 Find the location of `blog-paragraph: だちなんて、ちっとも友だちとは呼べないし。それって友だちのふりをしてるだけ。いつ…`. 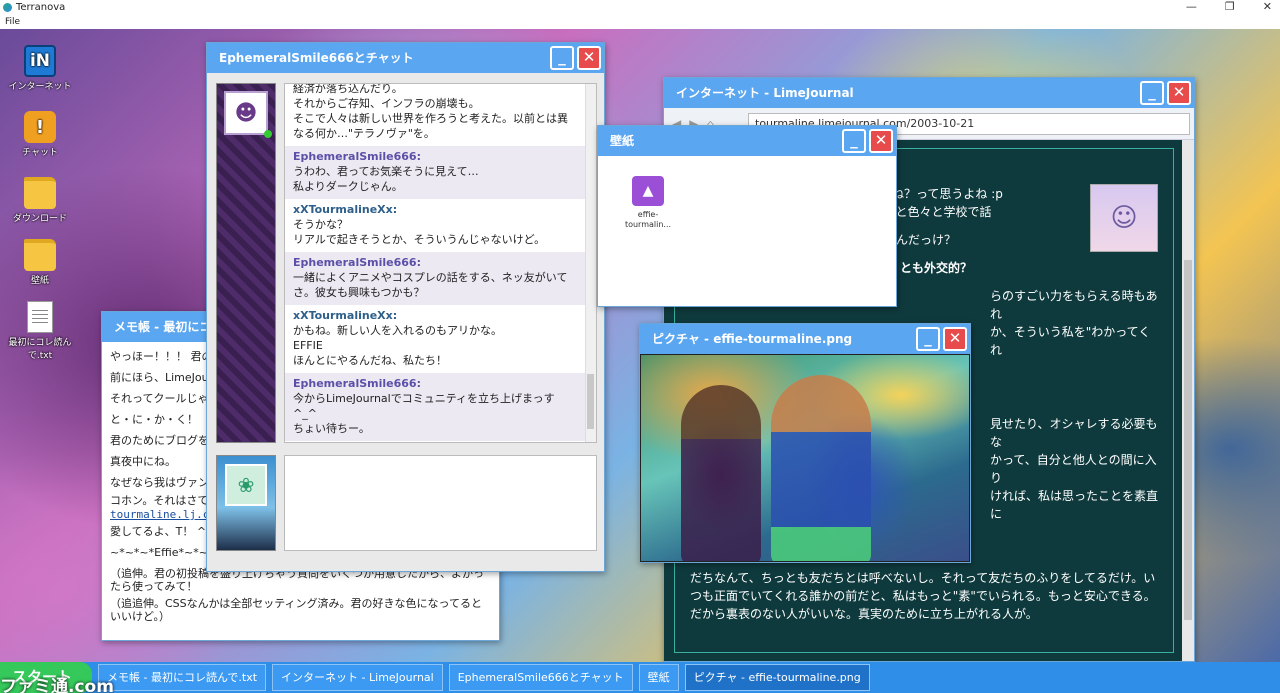

blog-paragraph: だちなんて、ちっとも友だちとは呼べないし。それって友だちのふりをしてるだけ。いつ… is located at coordinates (923, 596).